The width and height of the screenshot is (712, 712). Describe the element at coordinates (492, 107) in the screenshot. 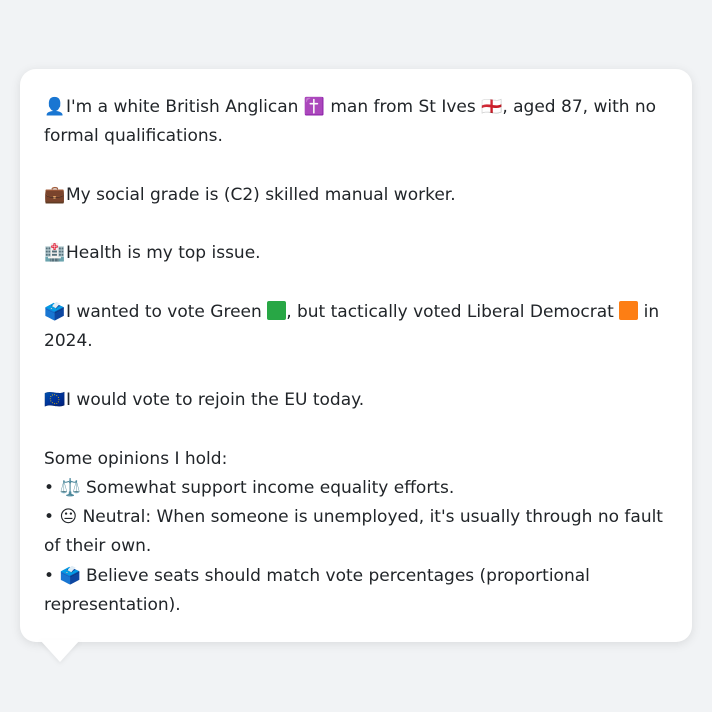

I see `england-flag-icon: 🏴󠁧󠁢󠁥󠁮󠁧󠁿` at that location.